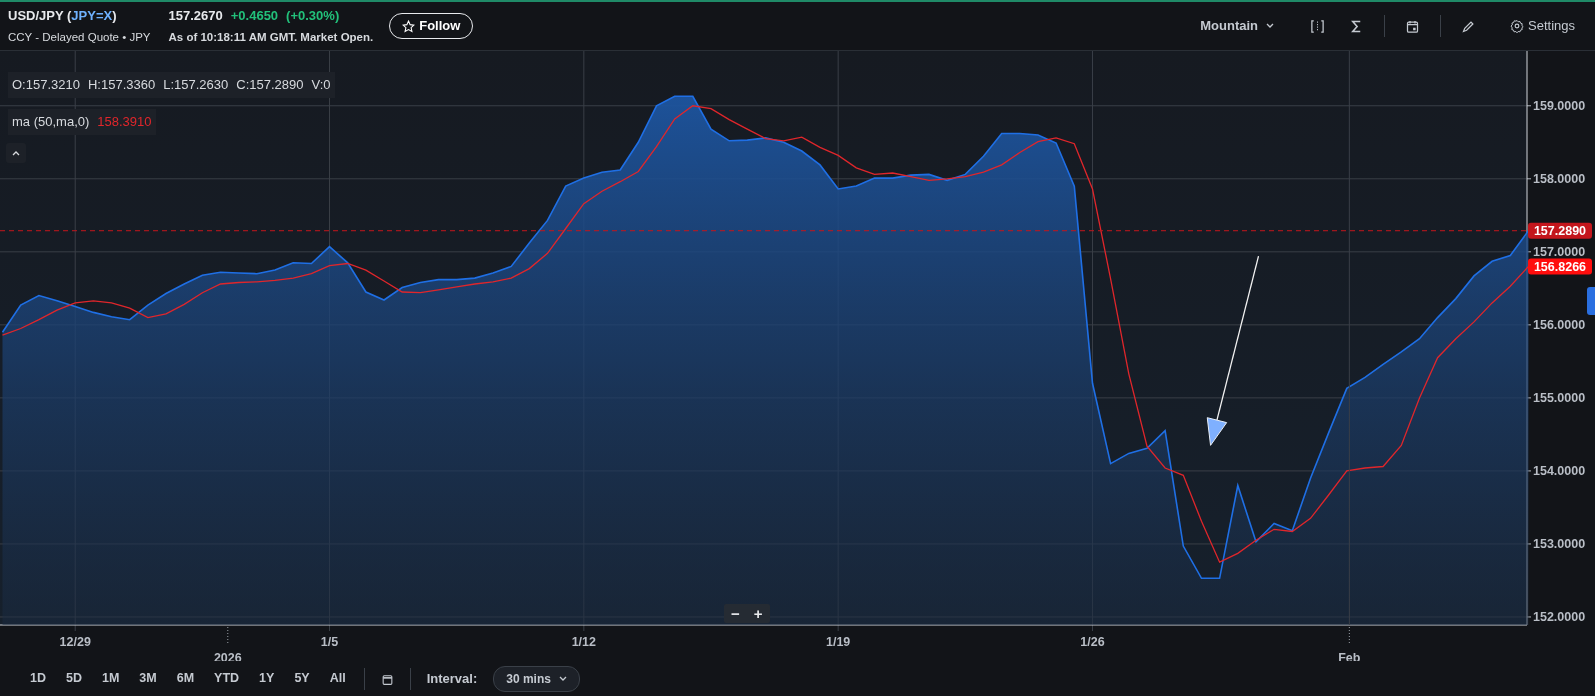 Image resolution: width=1595 pixels, height=696 pixels. I want to click on quote-subtitle: CCY - Delayed Quote • JPY, so click(79, 38).